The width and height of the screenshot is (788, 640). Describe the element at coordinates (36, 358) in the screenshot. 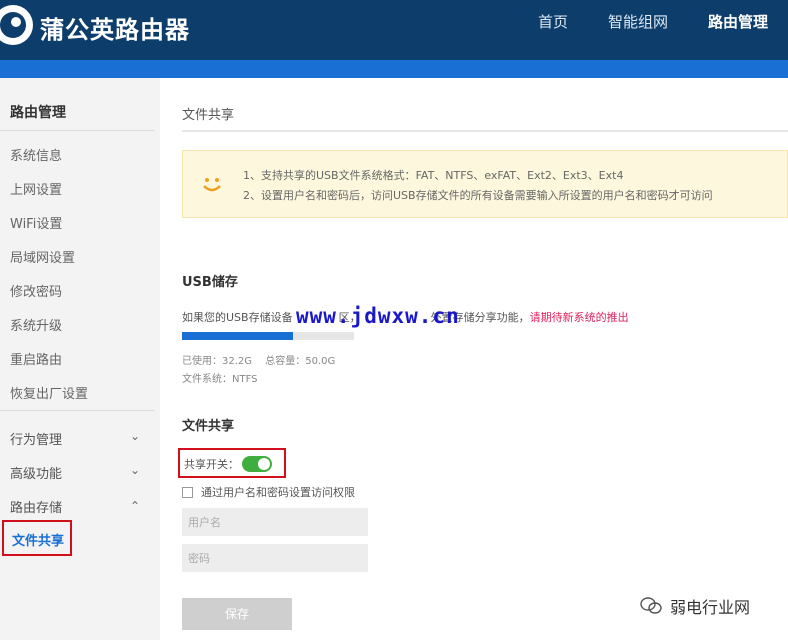

I see `sidebar-item-reboot: 重启路由` at that location.